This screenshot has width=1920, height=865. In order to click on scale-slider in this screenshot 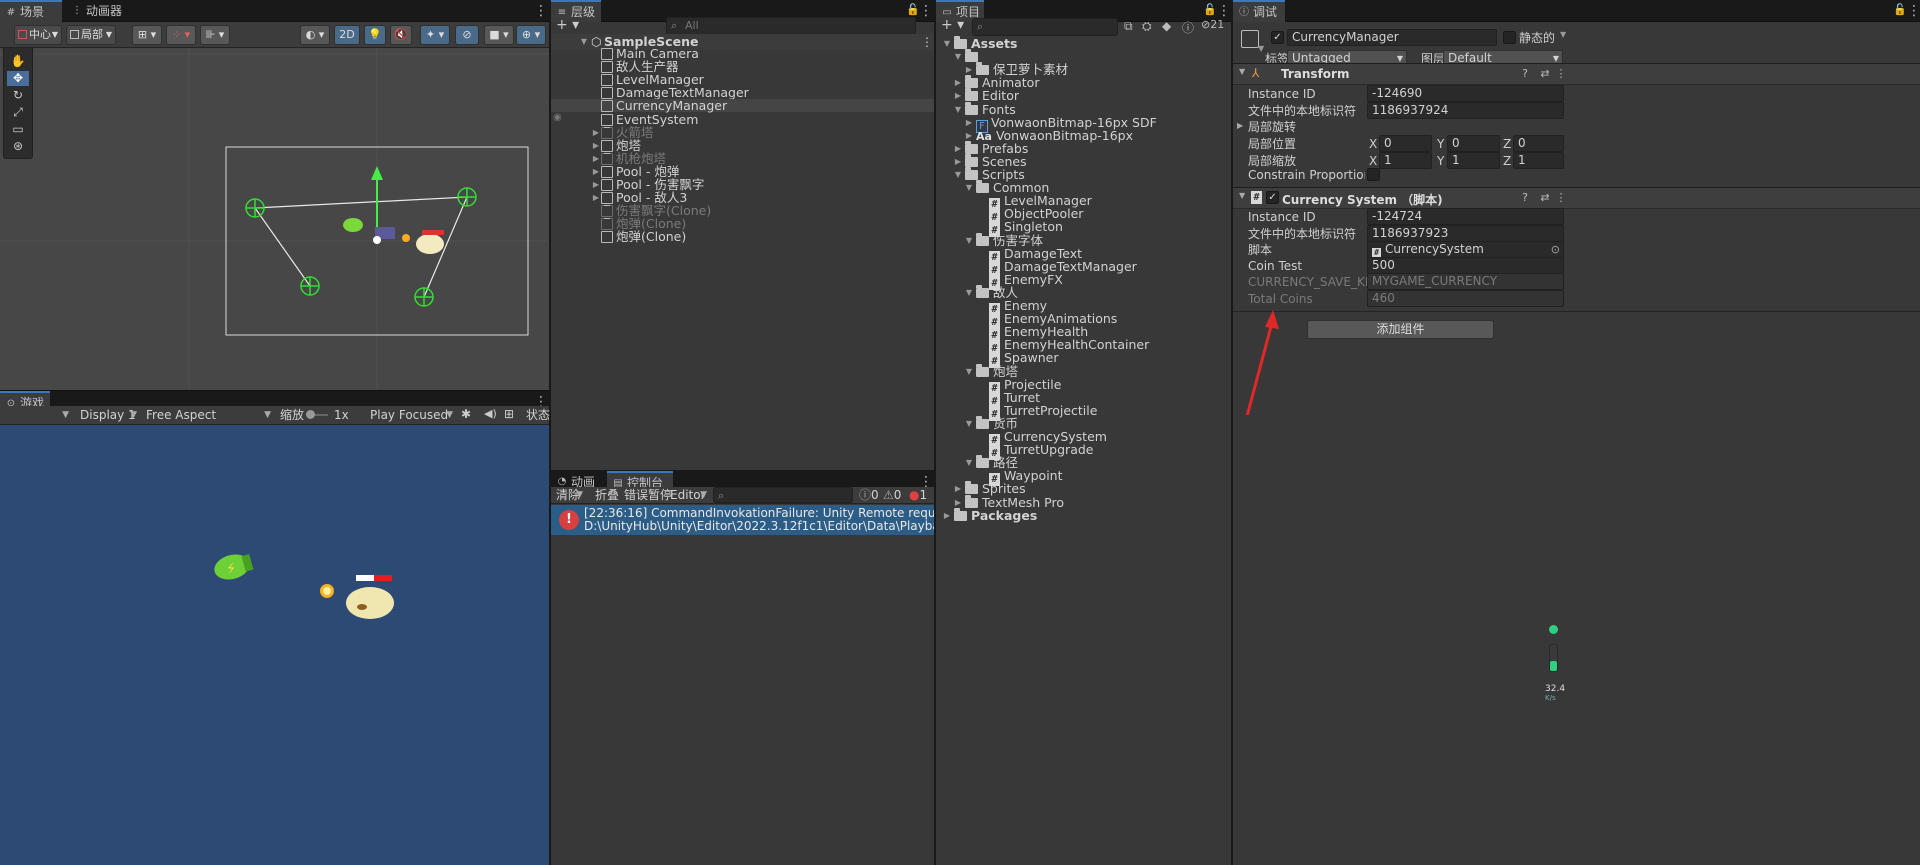, I will do `click(317, 414)`.